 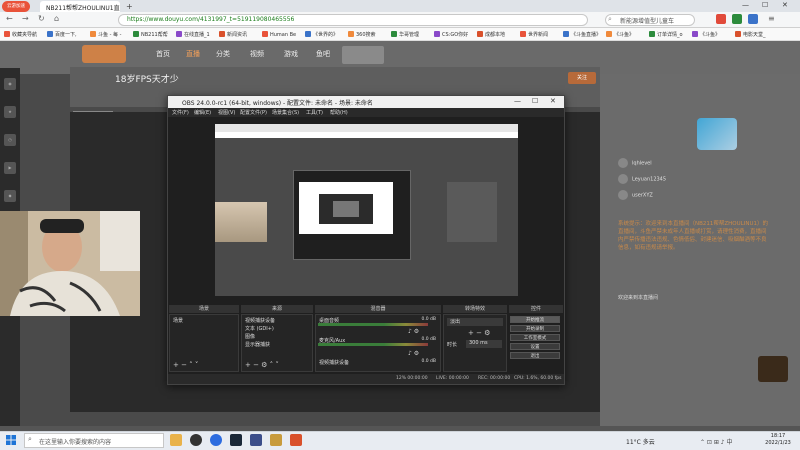 I want to click on duration-label: 时长, so click(x=452, y=345).